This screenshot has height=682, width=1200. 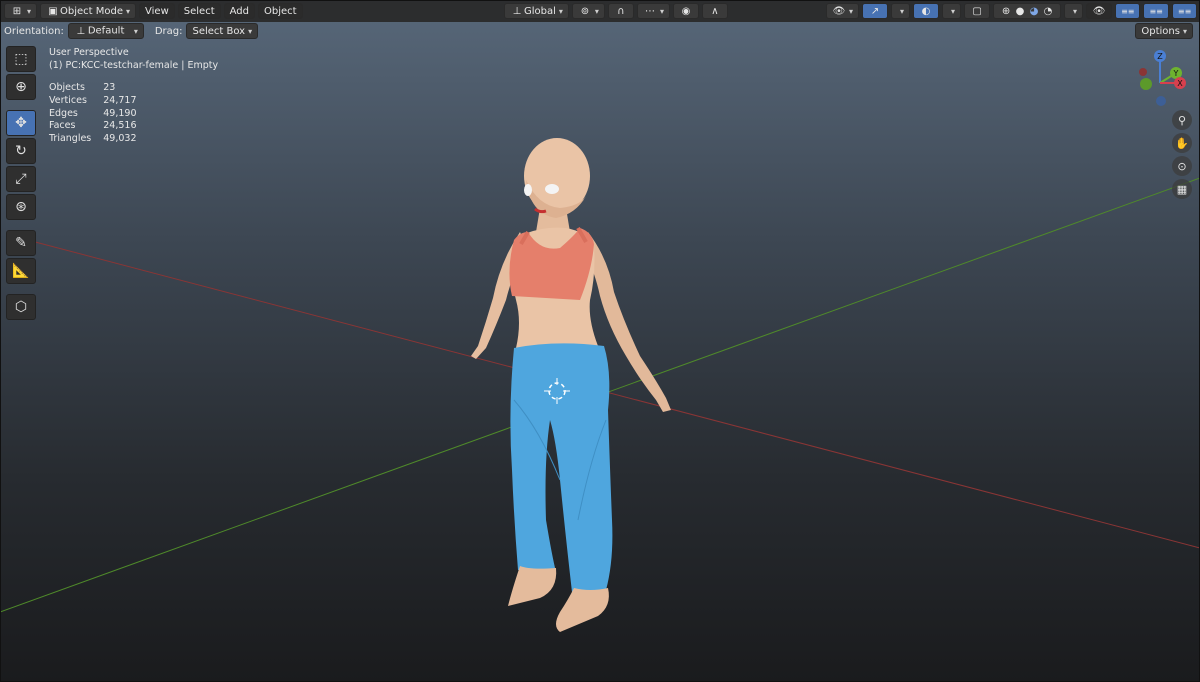 I want to click on menu-select: Select, so click(x=199, y=11).